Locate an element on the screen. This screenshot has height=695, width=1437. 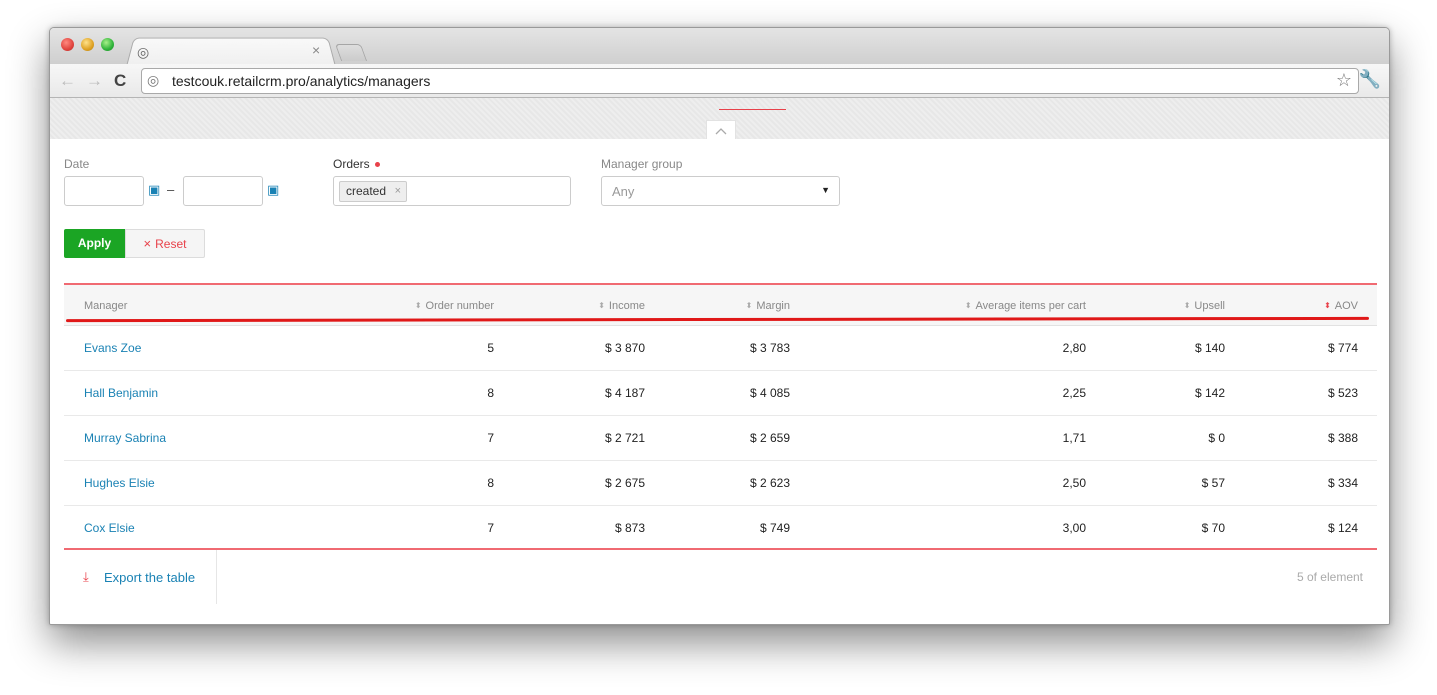
orders-tag: created × is located at coordinates (373, 191).